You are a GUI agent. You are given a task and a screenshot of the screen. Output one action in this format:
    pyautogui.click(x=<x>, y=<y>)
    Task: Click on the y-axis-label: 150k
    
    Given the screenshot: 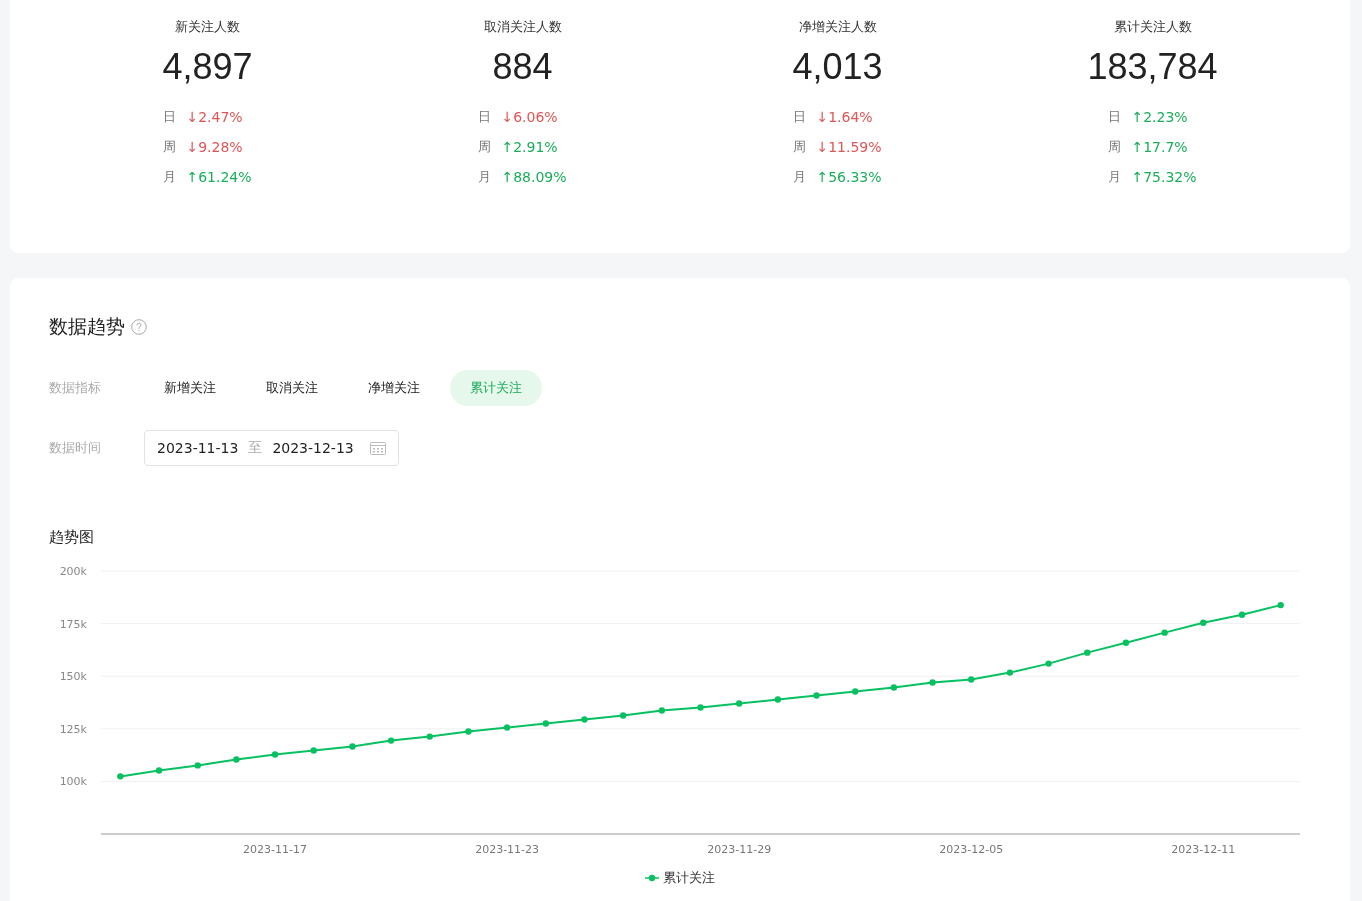 What is the action you would take?
    pyautogui.click(x=73, y=677)
    